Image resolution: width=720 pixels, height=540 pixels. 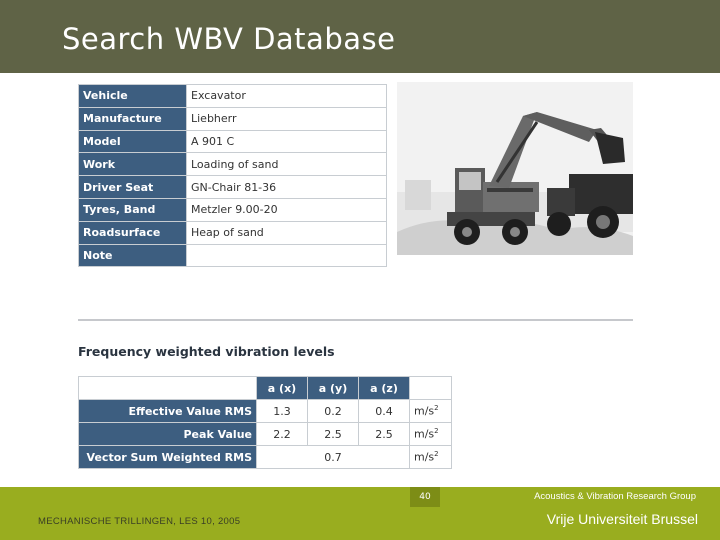 I want to click on page-number: 40, so click(x=425, y=497).